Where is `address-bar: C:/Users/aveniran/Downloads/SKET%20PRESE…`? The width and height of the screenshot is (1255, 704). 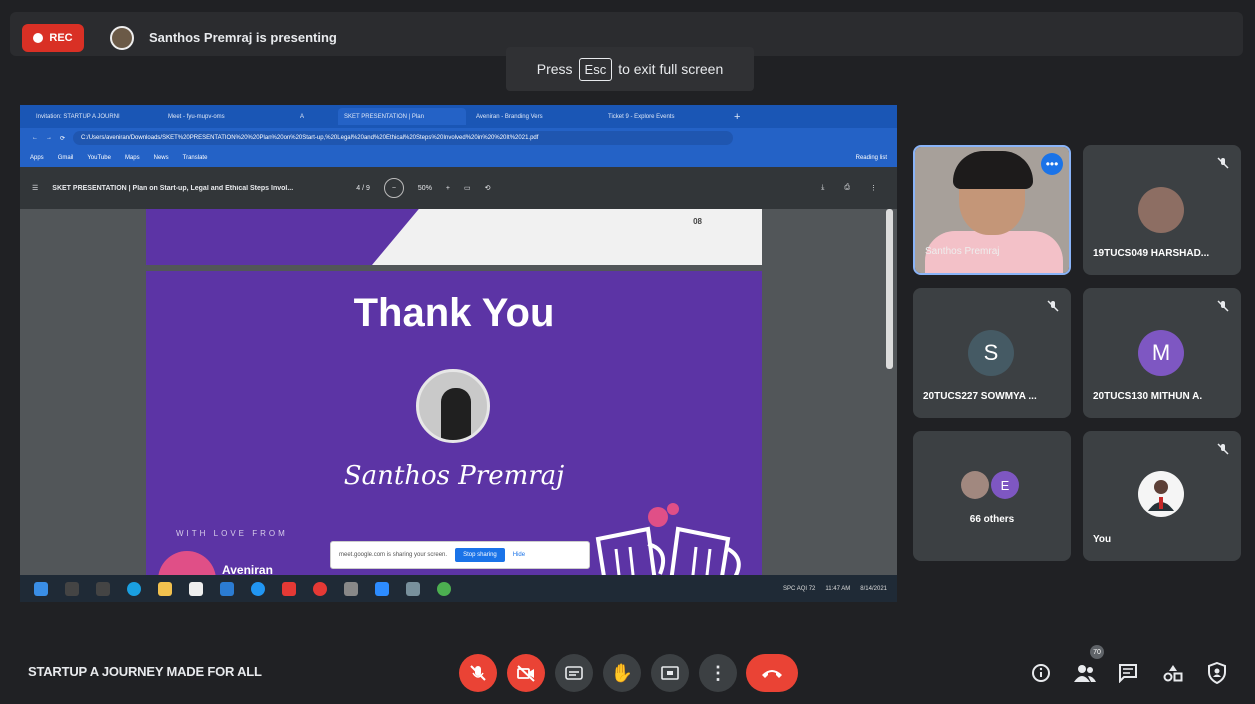
address-bar: C:/Users/aveniran/Downloads/SKET%20PRESE… is located at coordinates (403, 138).